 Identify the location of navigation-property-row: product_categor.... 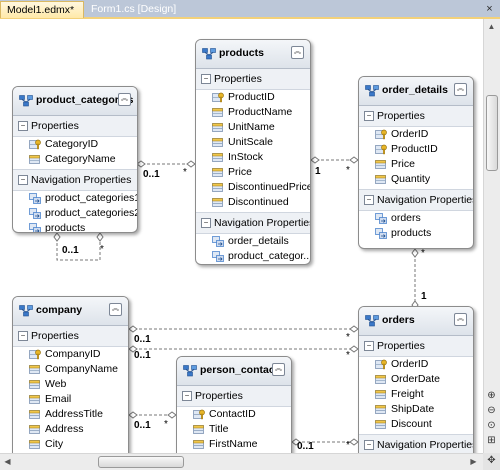
(253, 256).